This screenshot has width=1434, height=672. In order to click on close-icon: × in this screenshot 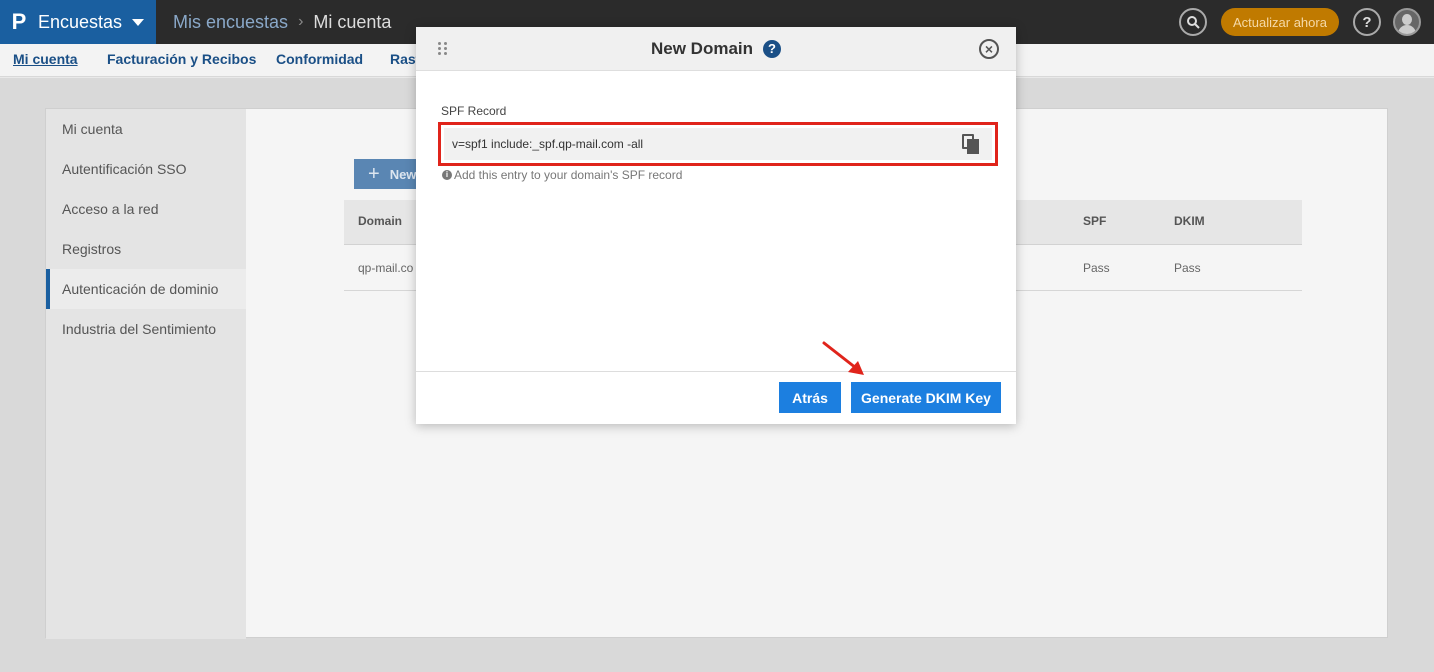, I will do `click(989, 49)`.